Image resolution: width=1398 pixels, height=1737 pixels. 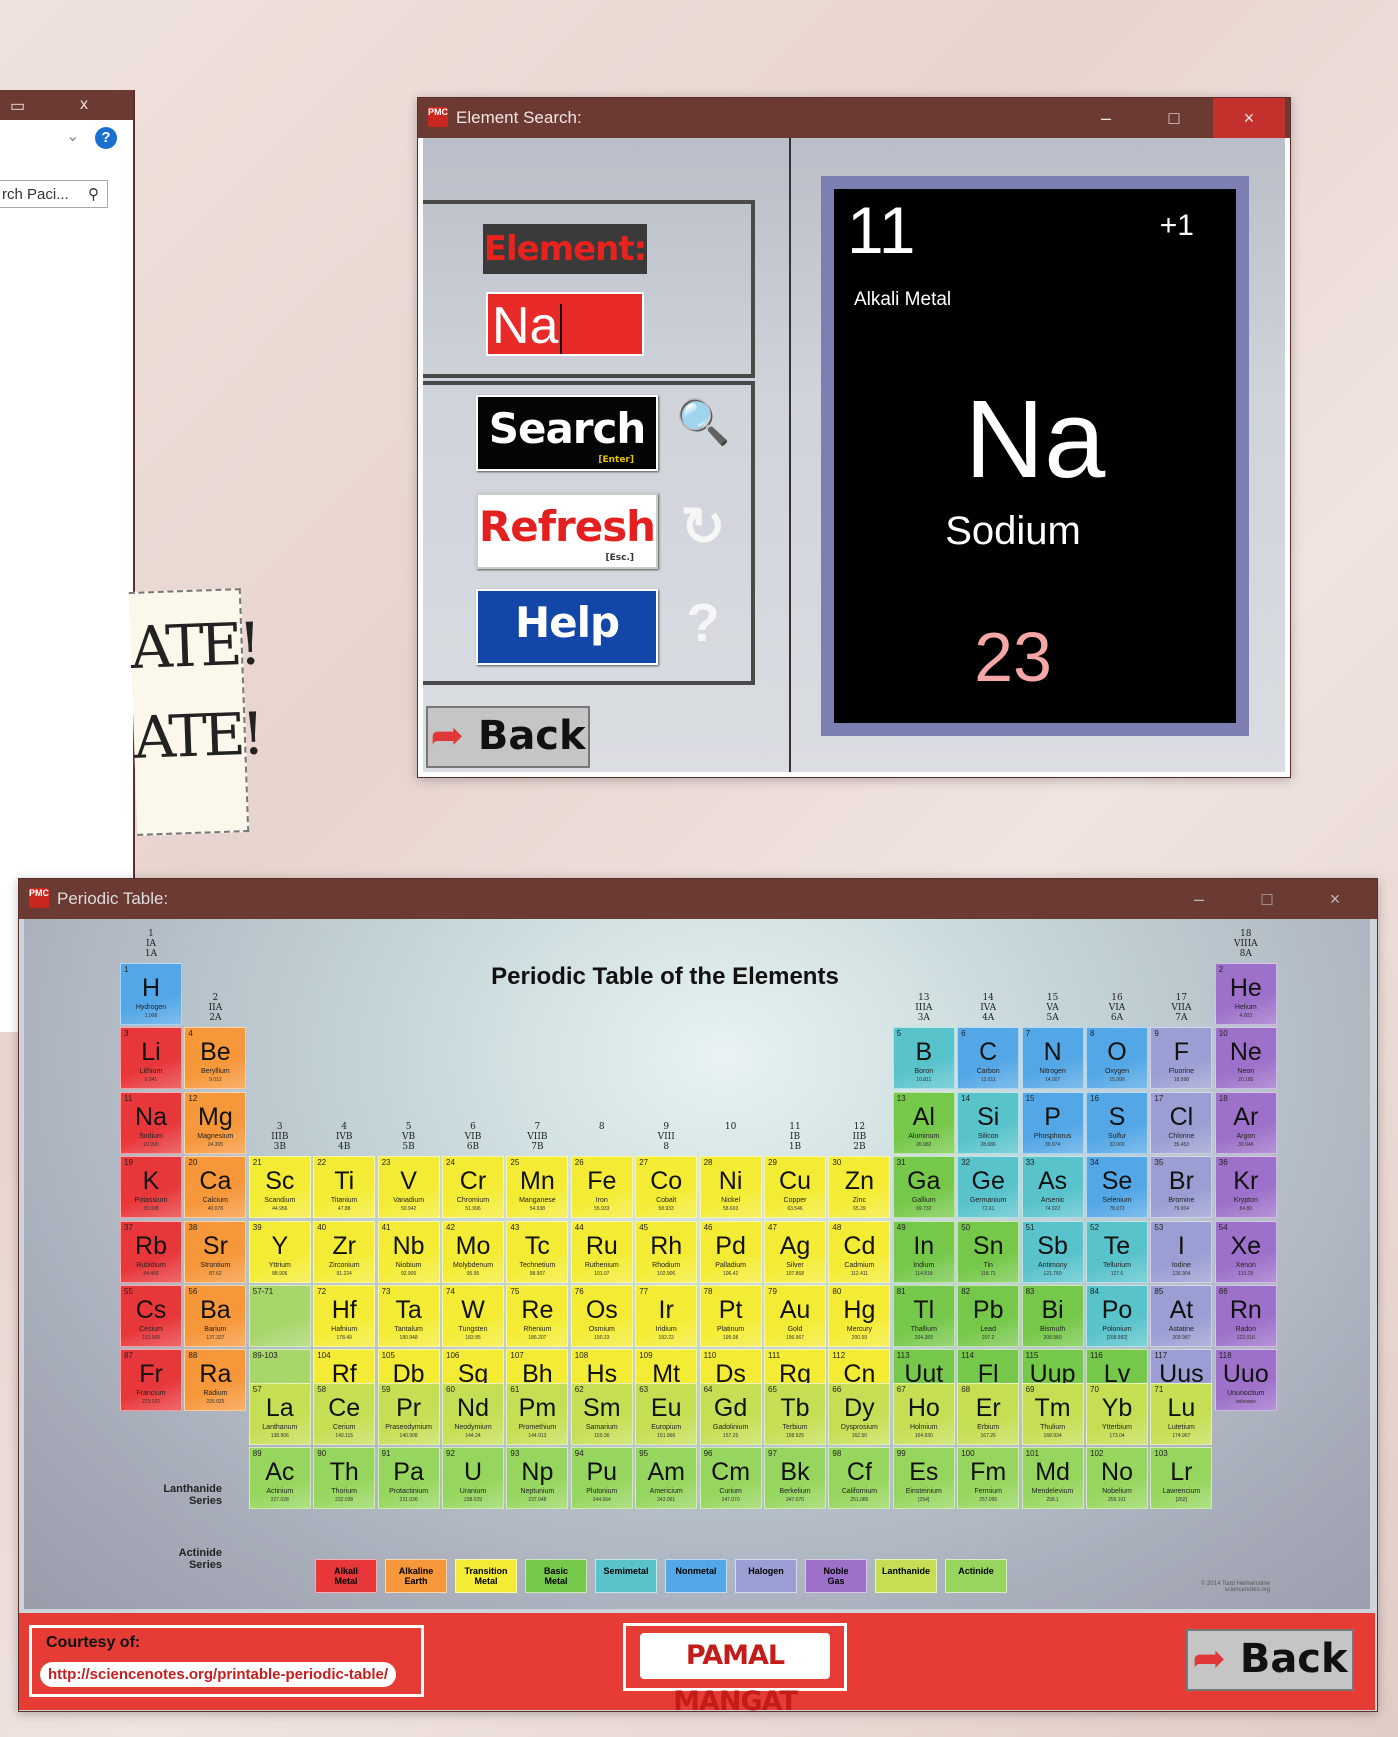 What do you see at coordinates (988, 1144) in the screenshot?
I see `element-mass: 28.086` at bounding box center [988, 1144].